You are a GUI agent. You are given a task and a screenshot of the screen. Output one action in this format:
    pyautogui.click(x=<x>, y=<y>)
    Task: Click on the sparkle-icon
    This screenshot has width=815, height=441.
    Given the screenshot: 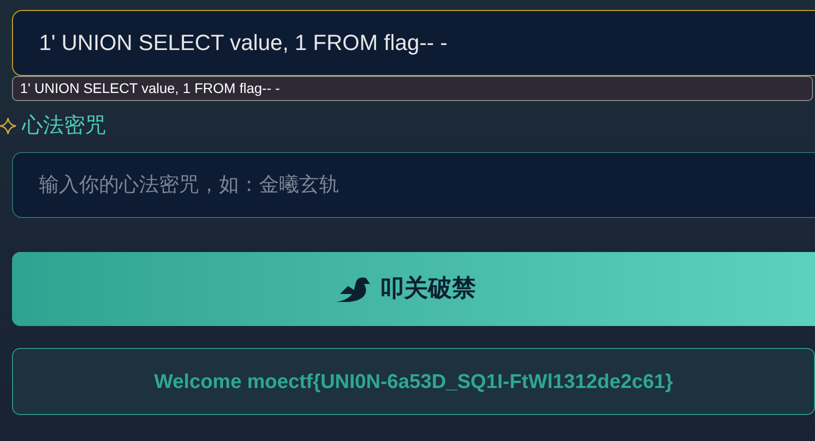 What is the action you would take?
    pyautogui.click(x=8, y=126)
    